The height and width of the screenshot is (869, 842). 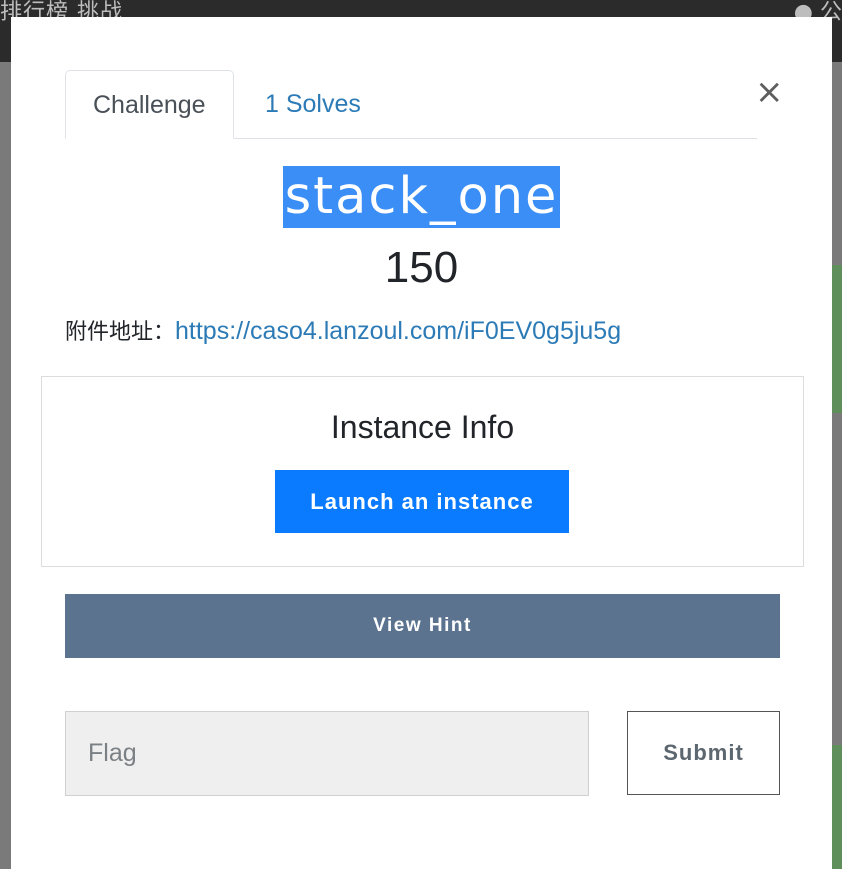 I want to click on close-icon: ×, so click(x=769, y=92).